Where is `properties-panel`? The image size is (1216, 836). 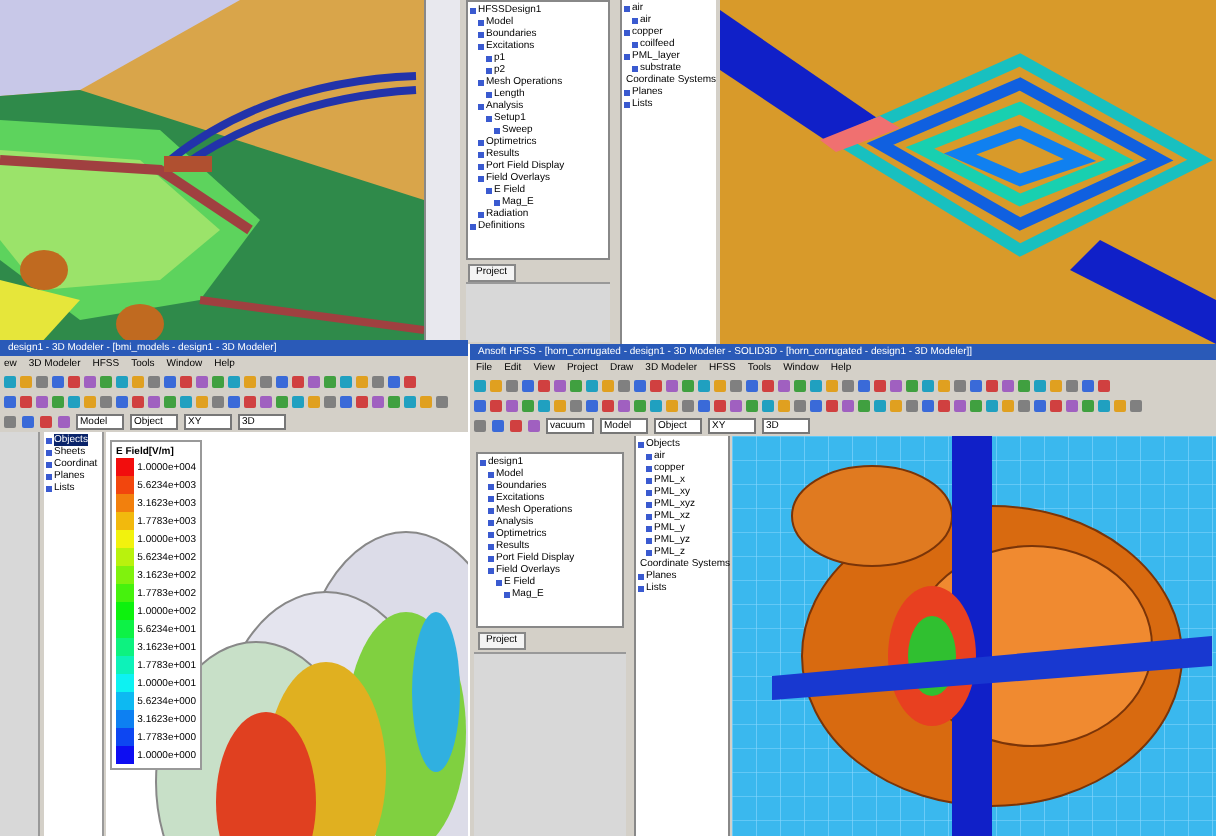
properties-panel is located at coordinates (538, 312).